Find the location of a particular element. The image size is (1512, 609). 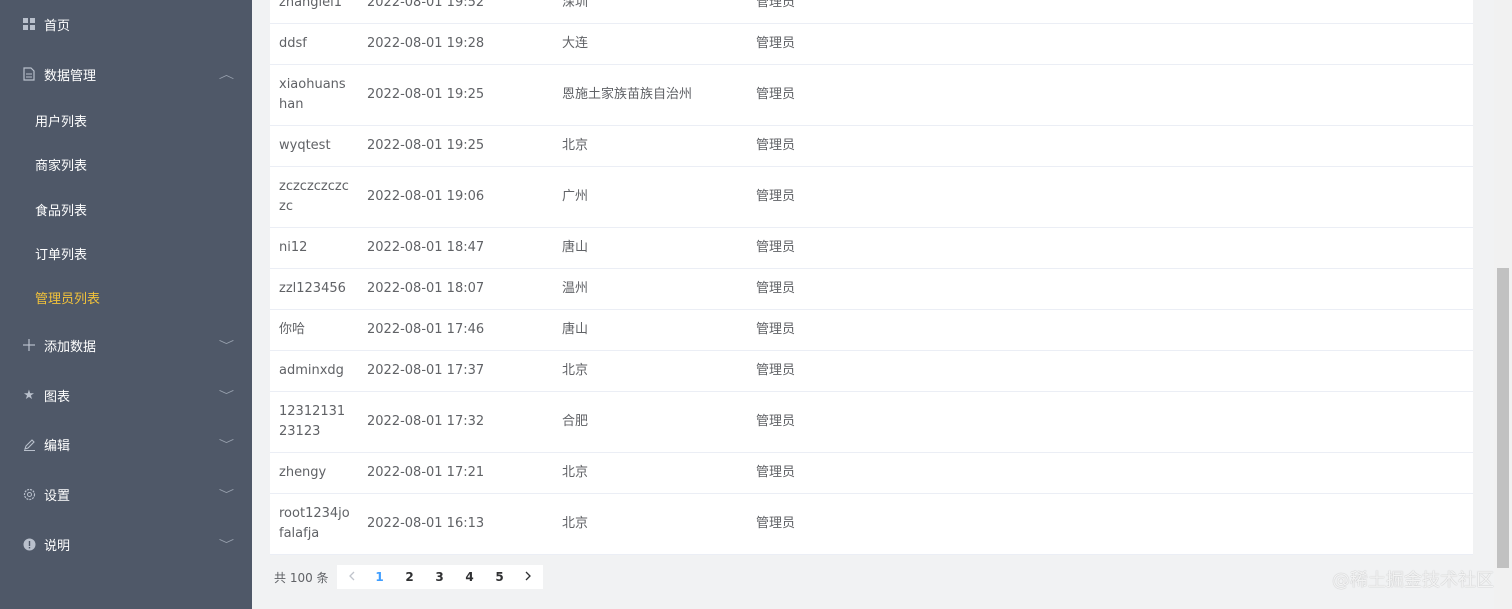

submenu-admin-list: 管理员列表 is located at coordinates (126, 297).